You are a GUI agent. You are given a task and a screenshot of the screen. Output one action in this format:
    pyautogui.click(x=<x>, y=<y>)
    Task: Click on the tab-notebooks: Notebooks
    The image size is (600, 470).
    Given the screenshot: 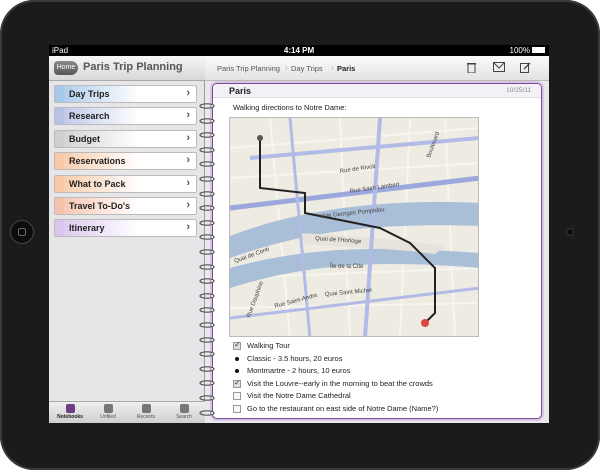 What is the action you would take?
    pyautogui.click(x=70, y=412)
    